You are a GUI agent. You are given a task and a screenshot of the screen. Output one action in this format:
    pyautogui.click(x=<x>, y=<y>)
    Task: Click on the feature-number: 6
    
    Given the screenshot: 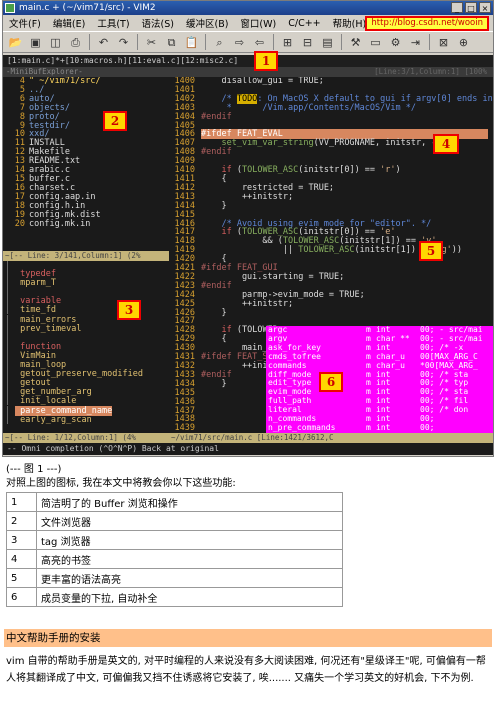 What is the action you would take?
    pyautogui.click(x=21, y=597)
    